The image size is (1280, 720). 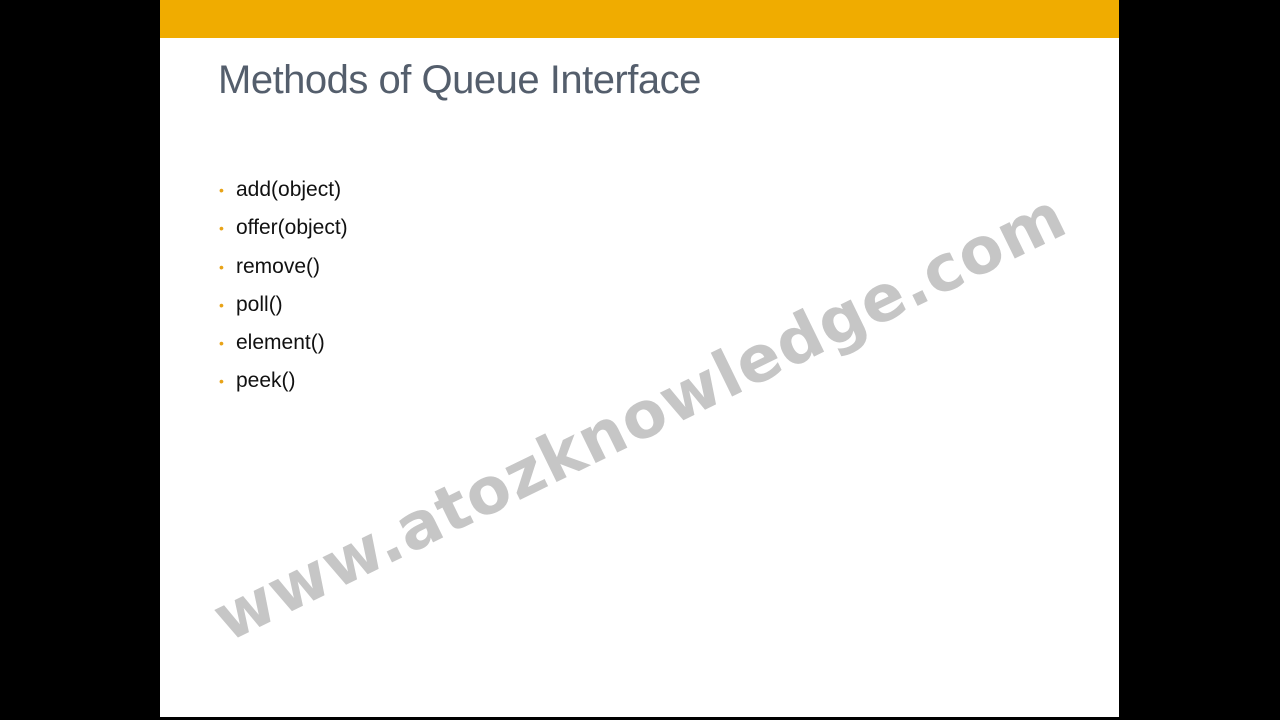 What do you see at coordinates (278, 266) in the screenshot?
I see `list-item-text: remove()` at bounding box center [278, 266].